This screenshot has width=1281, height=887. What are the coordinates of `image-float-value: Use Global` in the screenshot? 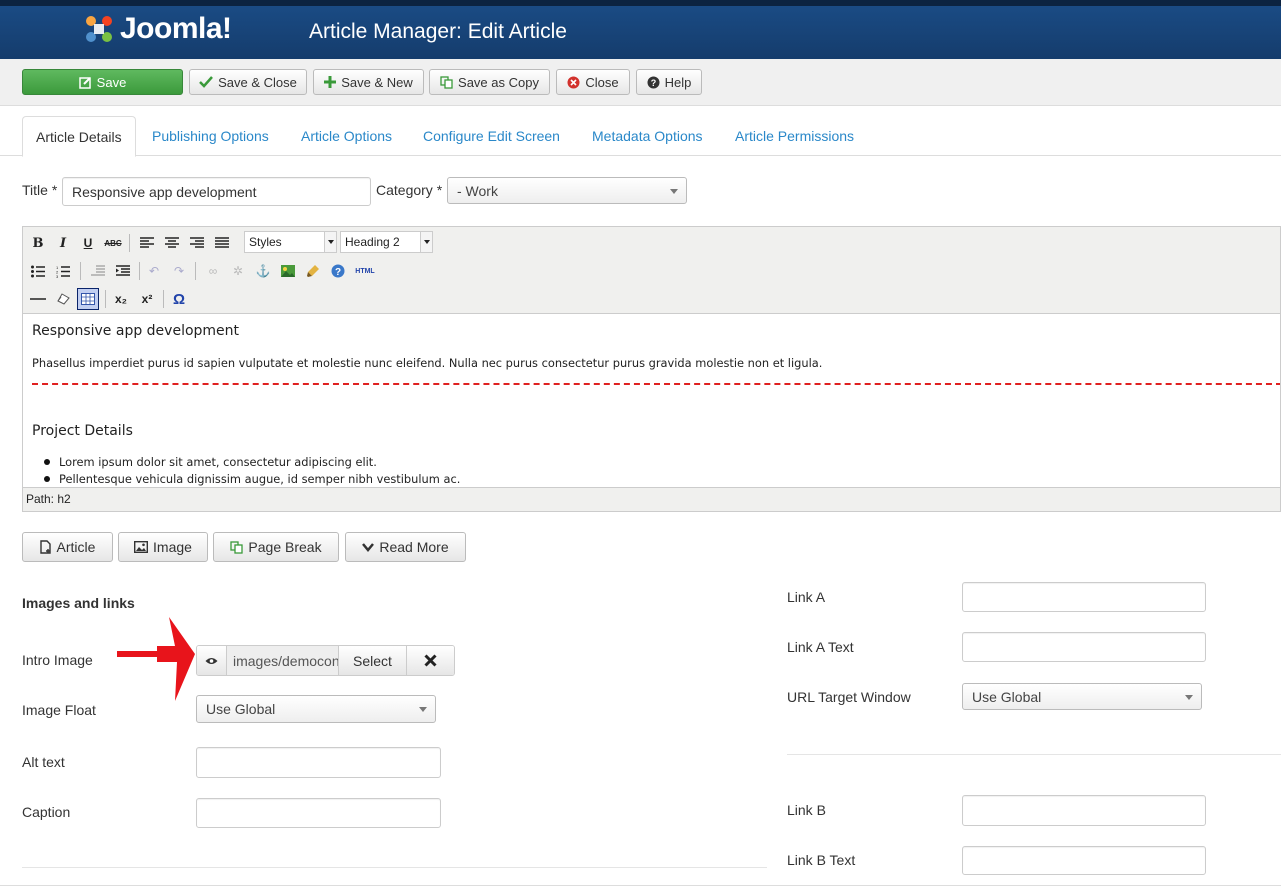 It's located at (241, 709).